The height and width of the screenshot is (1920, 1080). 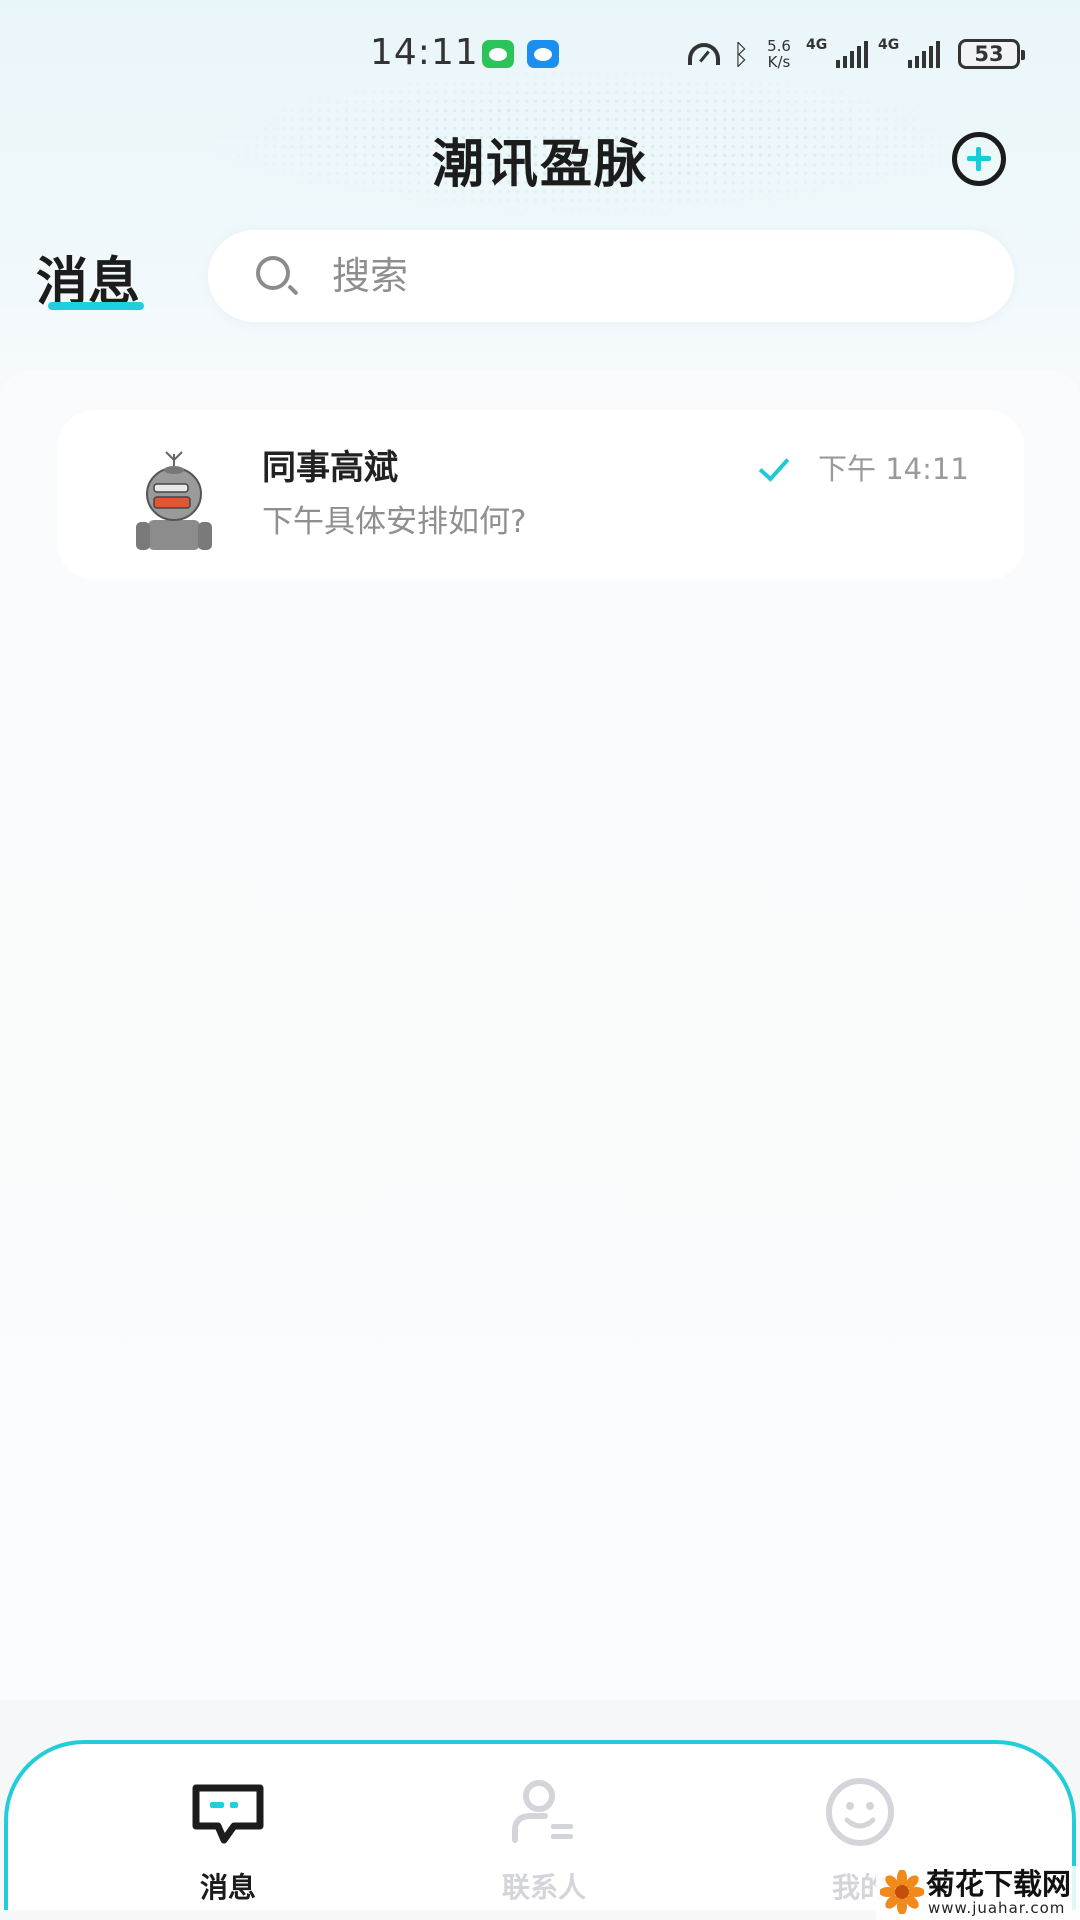 What do you see at coordinates (228, 1814) in the screenshot?
I see `chat-bubble-icon` at bounding box center [228, 1814].